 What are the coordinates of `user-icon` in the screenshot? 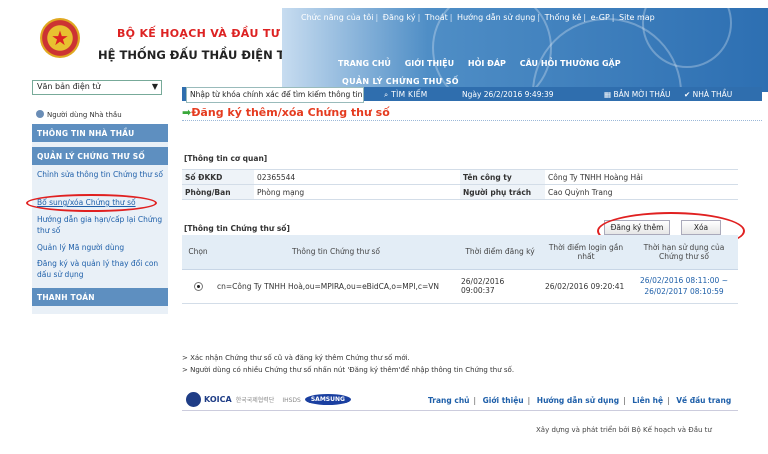 It's located at (40, 114).